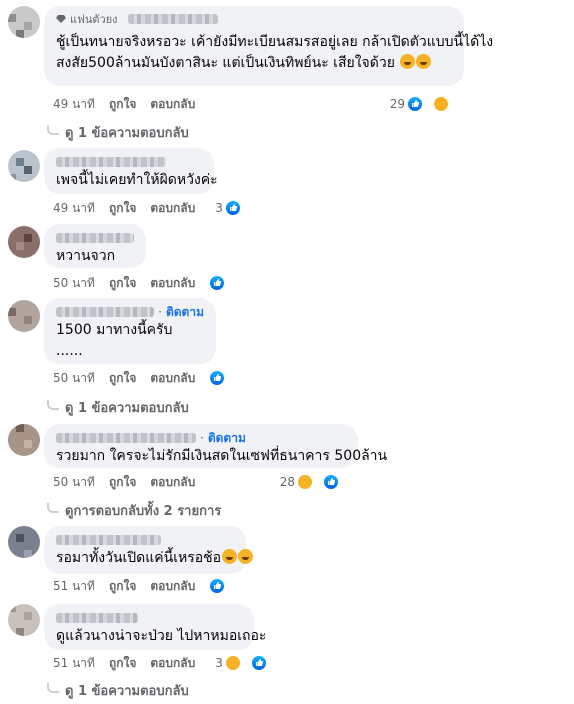 Image resolution: width=574 pixels, height=704 pixels. Describe the element at coordinates (203, 482) in the screenshot. I see `comment-actions: 50 นาที ถูกใจ ตอบกลับ 28` at that location.